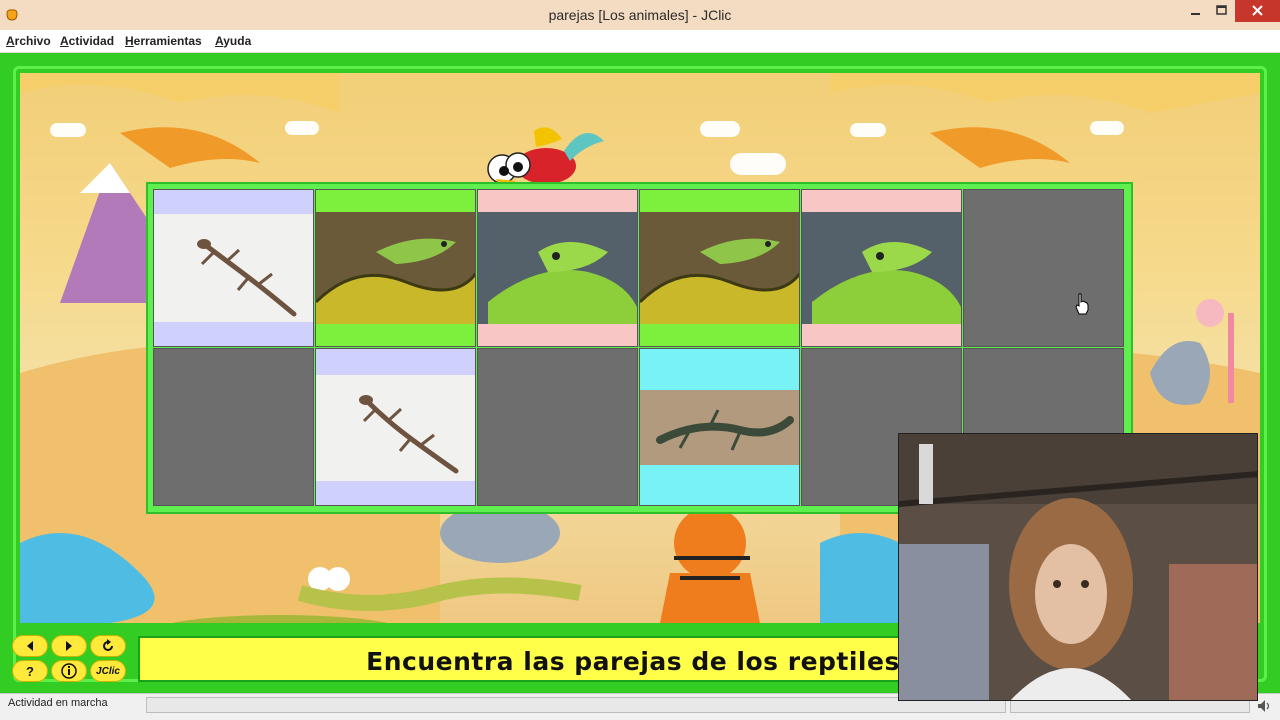  What do you see at coordinates (163, 41) in the screenshot?
I see `menu-herramientas: Herramientas` at bounding box center [163, 41].